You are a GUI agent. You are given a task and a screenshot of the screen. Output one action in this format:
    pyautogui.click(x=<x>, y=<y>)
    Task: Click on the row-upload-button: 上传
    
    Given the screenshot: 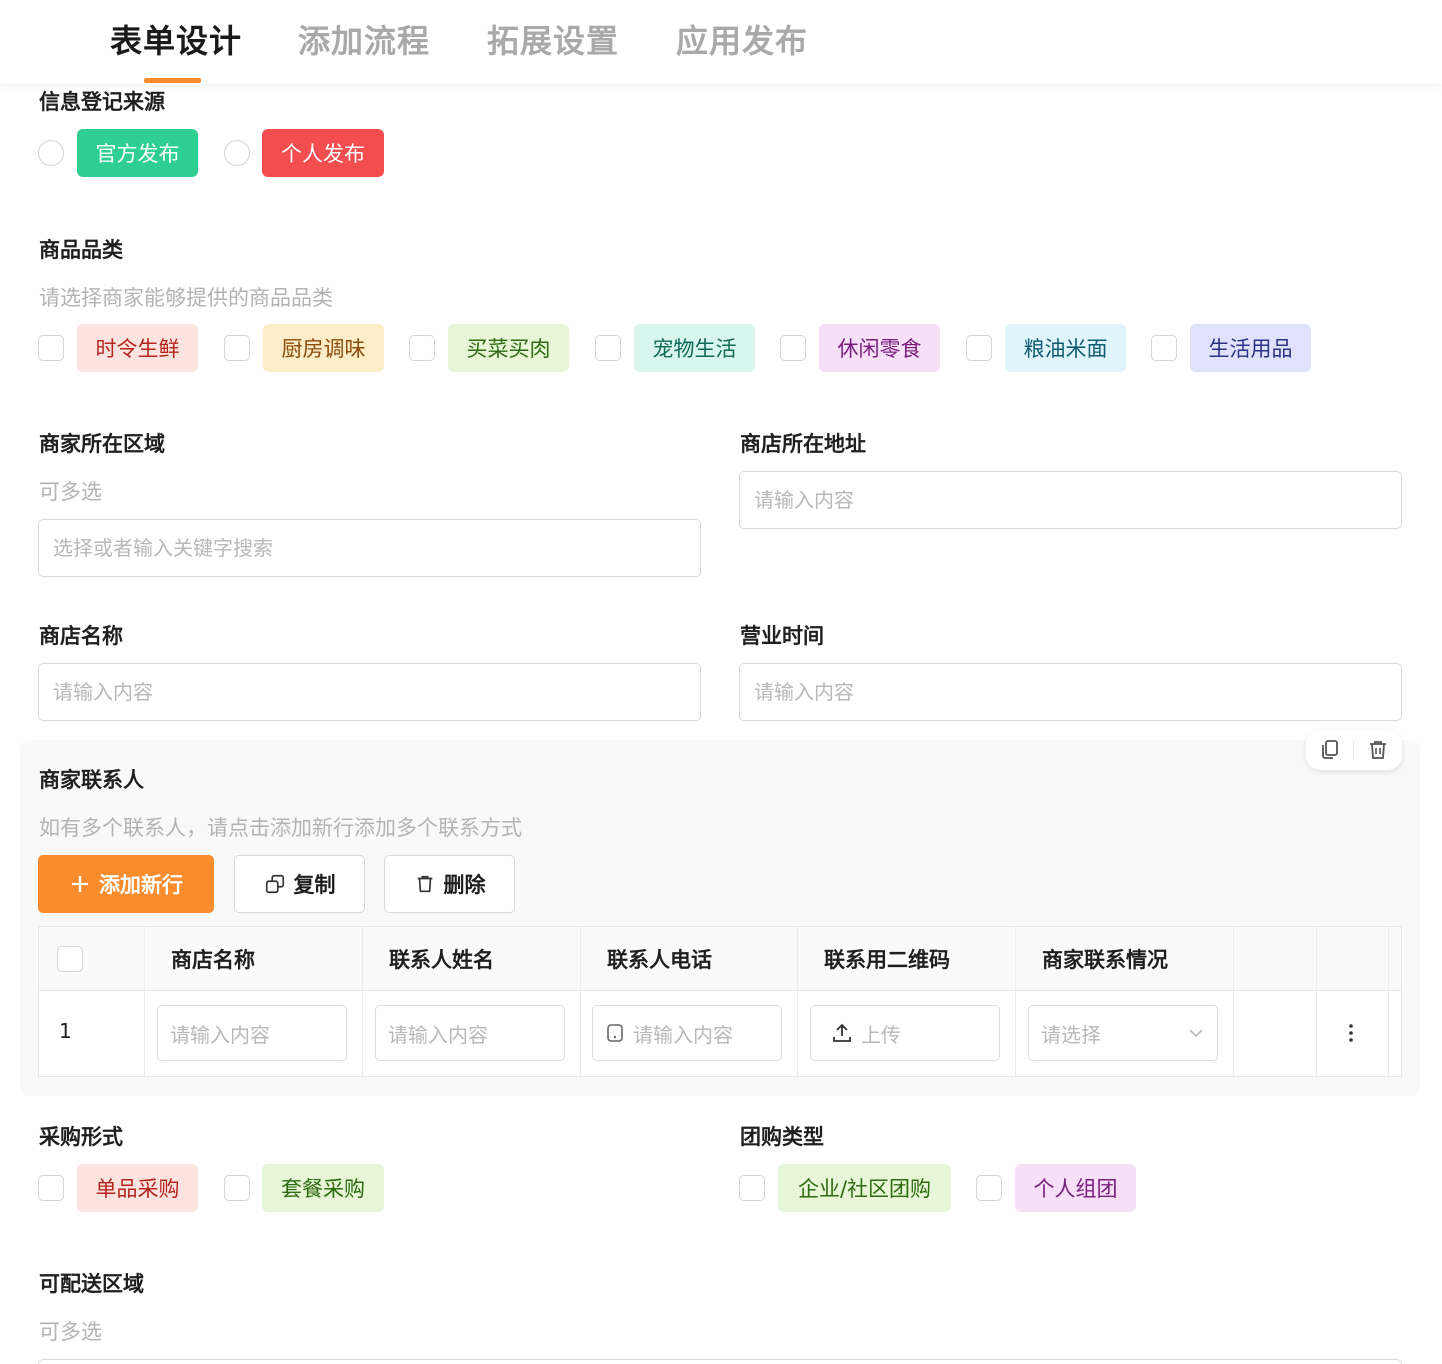 What is the action you would take?
    pyautogui.click(x=905, y=1033)
    